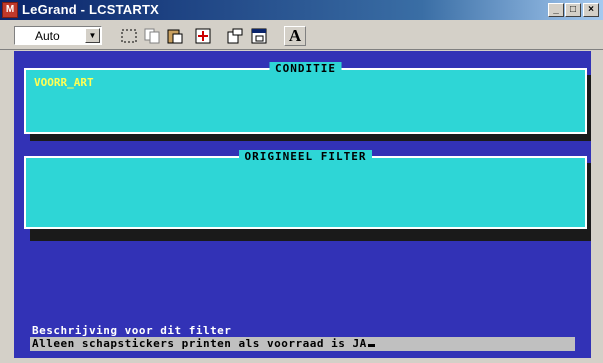 This screenshot has height=363, width=603. What do you see at coordinates (203, 36) in the screenshot?
I see `fullscreen-icon` at bounding box center [203, 36].